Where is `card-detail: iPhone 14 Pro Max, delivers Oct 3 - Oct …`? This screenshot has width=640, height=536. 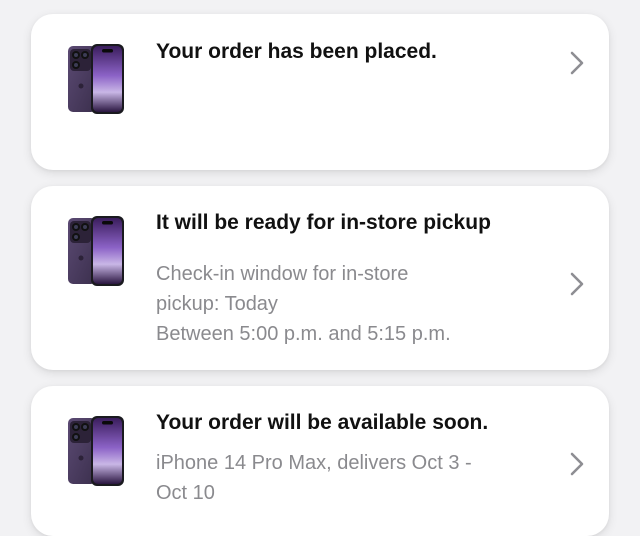
card-detail: iPhone 14 Pro Max, delivers Oct 3 - Oct … is located at coordinates (346, 478).